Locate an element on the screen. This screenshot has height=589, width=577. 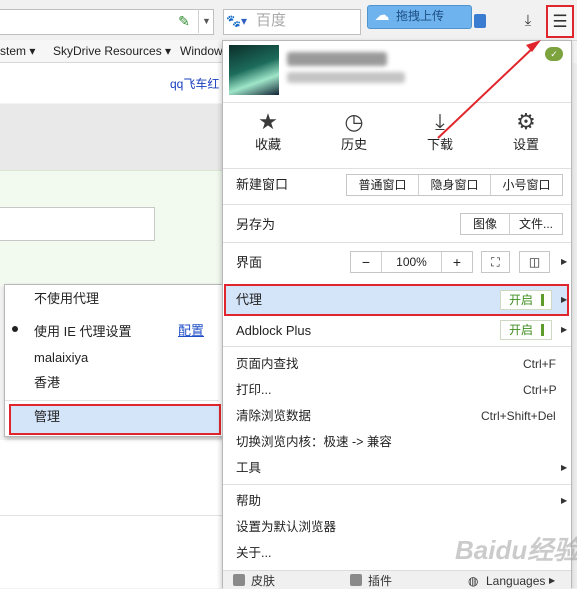
star-icon: ★ is located at coordinates (268, 121).